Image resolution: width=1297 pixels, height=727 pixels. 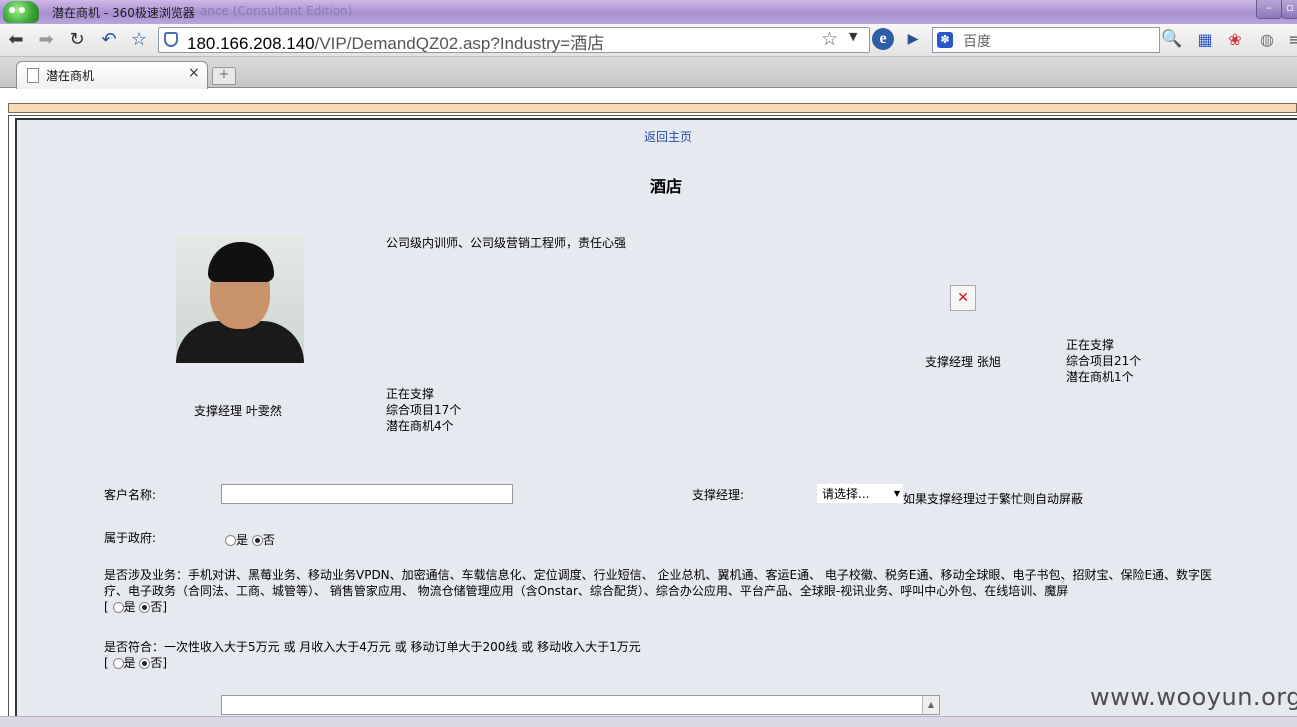 What do you see at coordinates (123, 13) in the screenshot?
I see `window-title: 潜在商机 - 360极速浏览器` at bounding box center [123, 13].